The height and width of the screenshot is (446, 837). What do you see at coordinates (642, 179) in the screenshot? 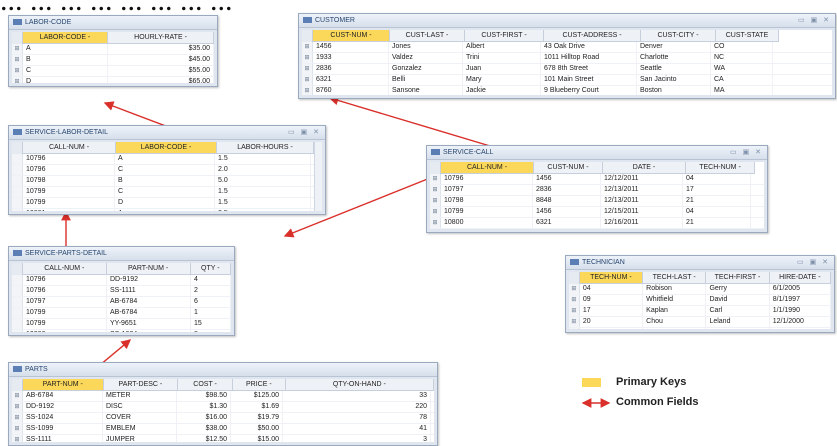
I see `table-cell: 12/12/2011` at bounding box center [642, 179].